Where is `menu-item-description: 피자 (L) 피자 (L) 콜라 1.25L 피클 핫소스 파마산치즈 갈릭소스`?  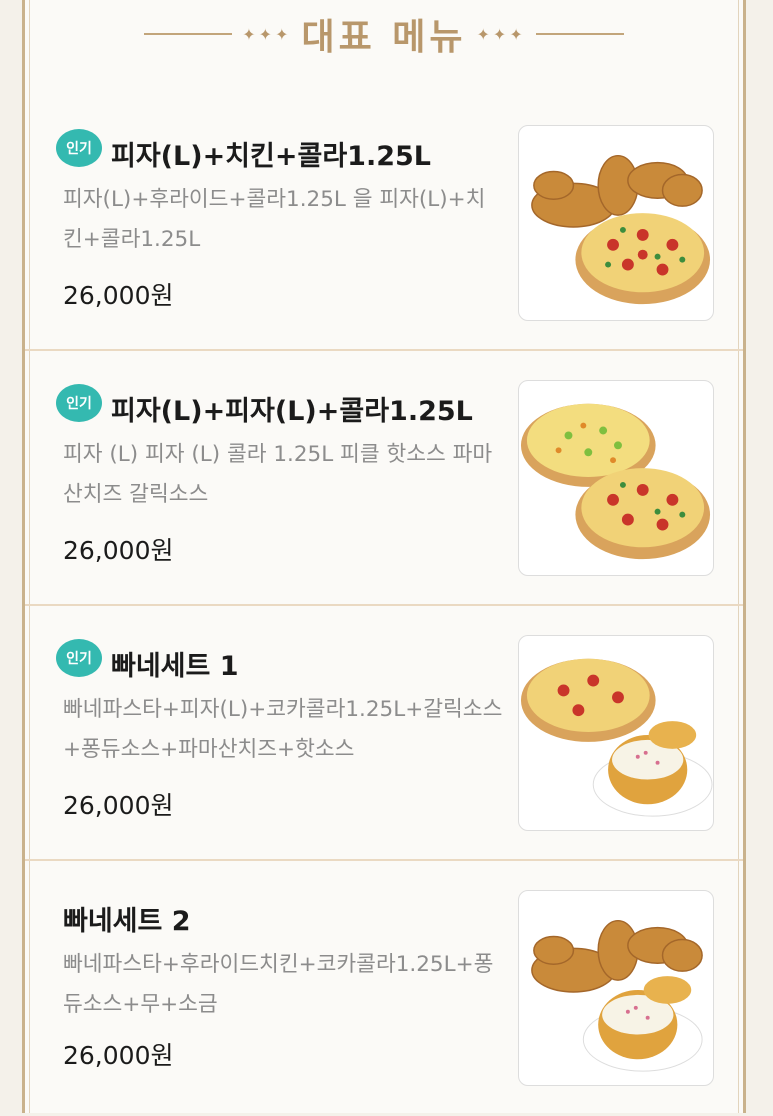
menu-item-description: 피자 (L) 피자 (L) 콜라 1.25L 피클 핫소스 파마산치즈 갈릭소스 is located at coordinates (278, 474).